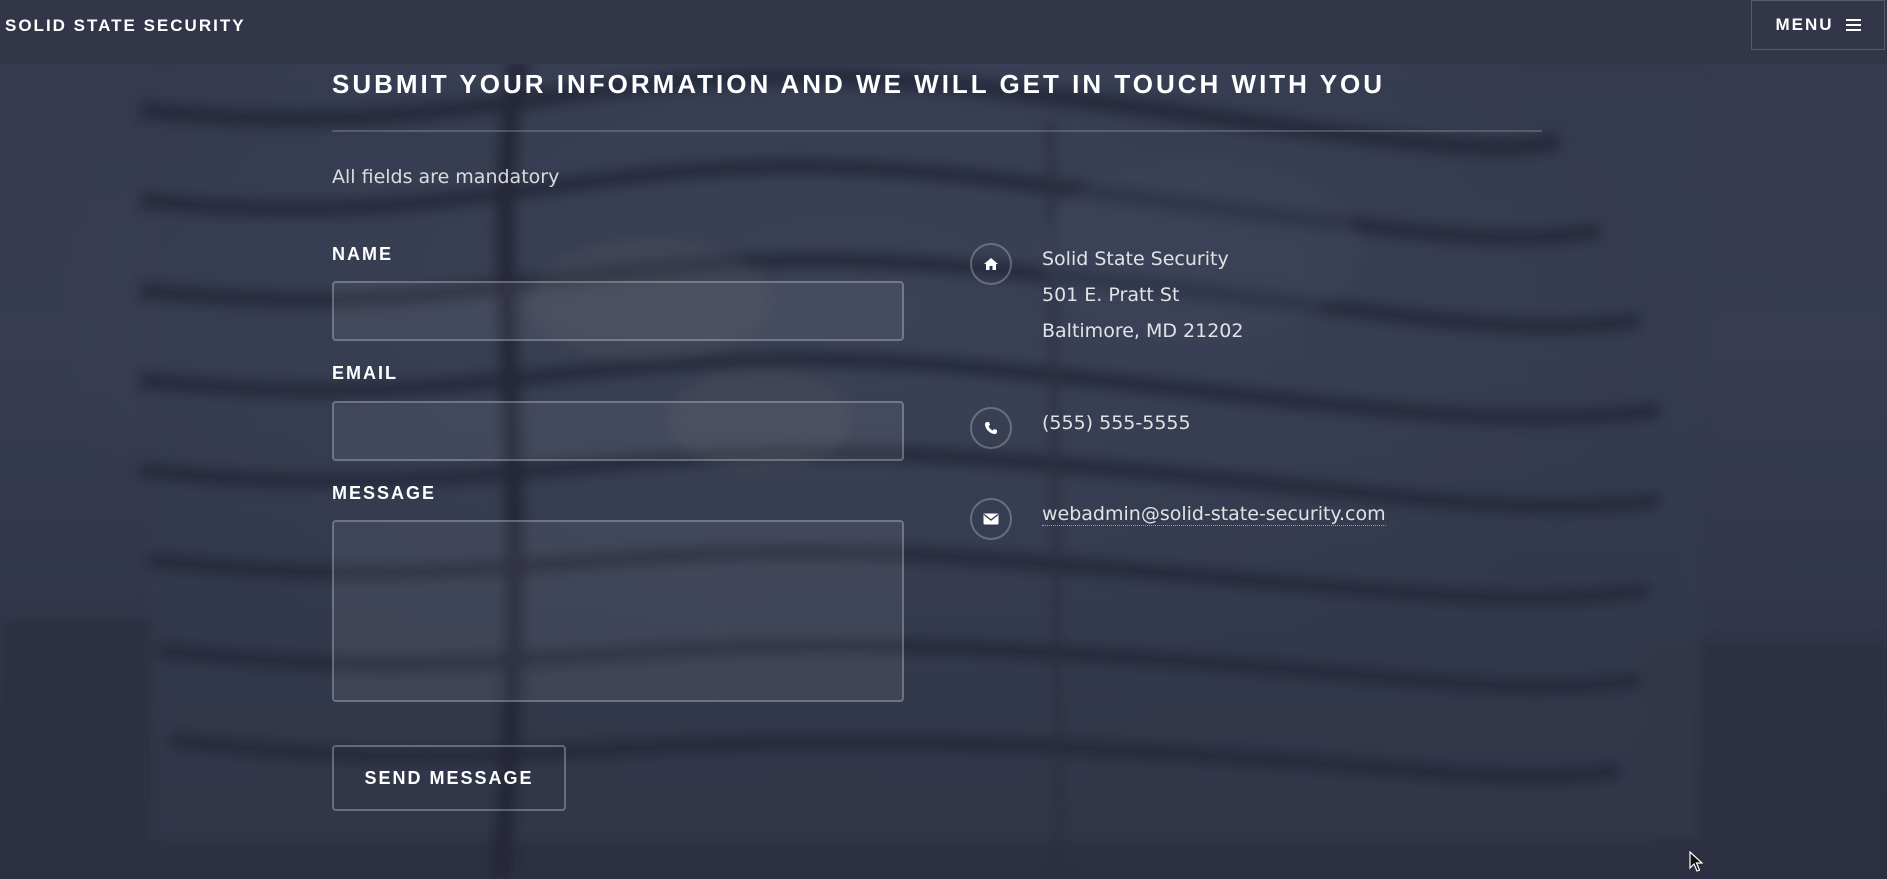 This screenshot has width=1887, height=879. What do you see at coordinates (446, 177) in the screenshot?
I see `mandatory-note: All fields are mandatory` at bounding box center [446, 177].